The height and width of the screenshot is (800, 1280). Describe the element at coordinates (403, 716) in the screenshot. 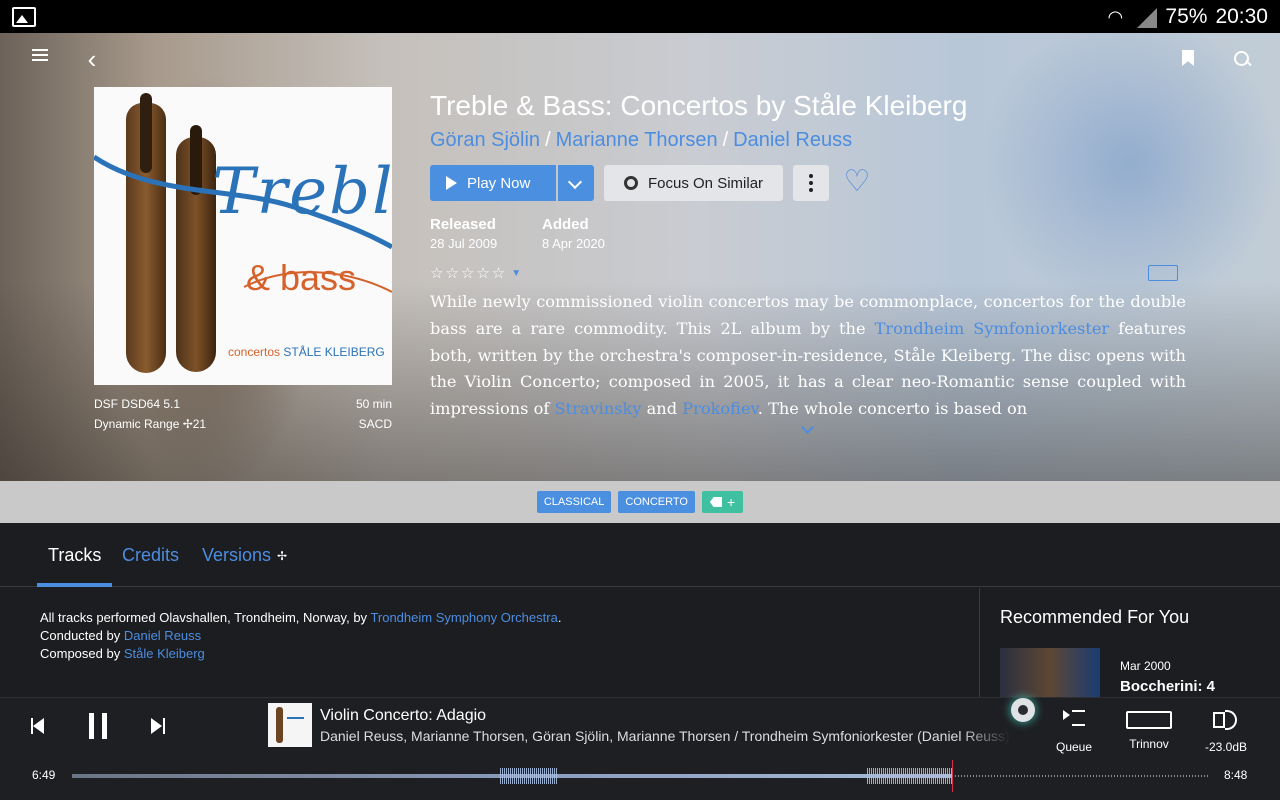

I see `now-playing-title: Violin Concerto: Adagio` at that location.